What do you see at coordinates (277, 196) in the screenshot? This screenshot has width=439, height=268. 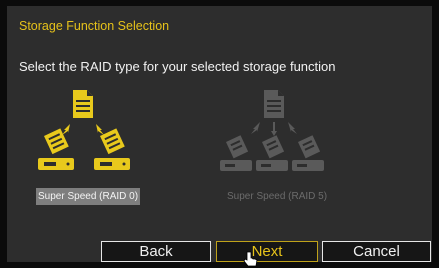 I see `raid5-label: Super Speed (RAID 5)` at bounding box center [277, 196].